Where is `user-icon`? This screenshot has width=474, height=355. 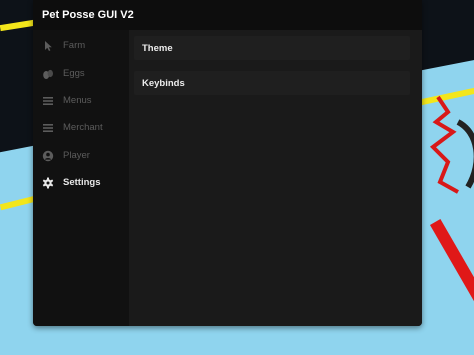 user-icon is located at coordinates (48, 156).